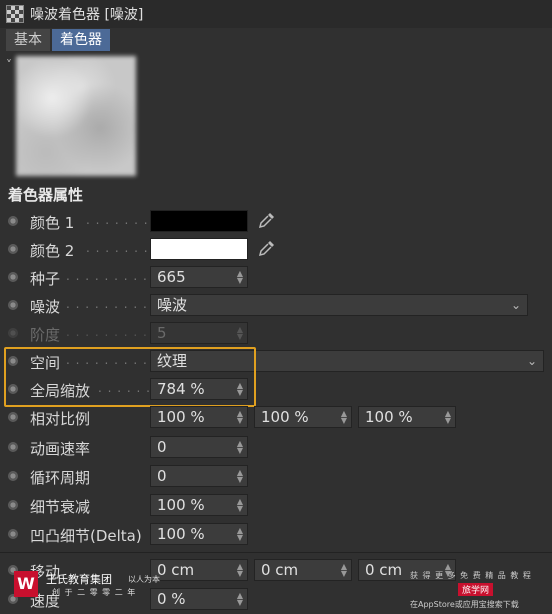  I want to click on detail-attenuation-value: 100 %, so click(181, 505).